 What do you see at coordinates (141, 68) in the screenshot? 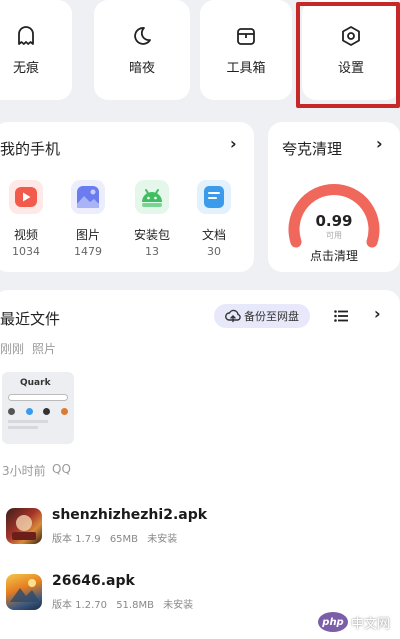
I see `tool-label: 暗夜` at bounding box center [141, 68].